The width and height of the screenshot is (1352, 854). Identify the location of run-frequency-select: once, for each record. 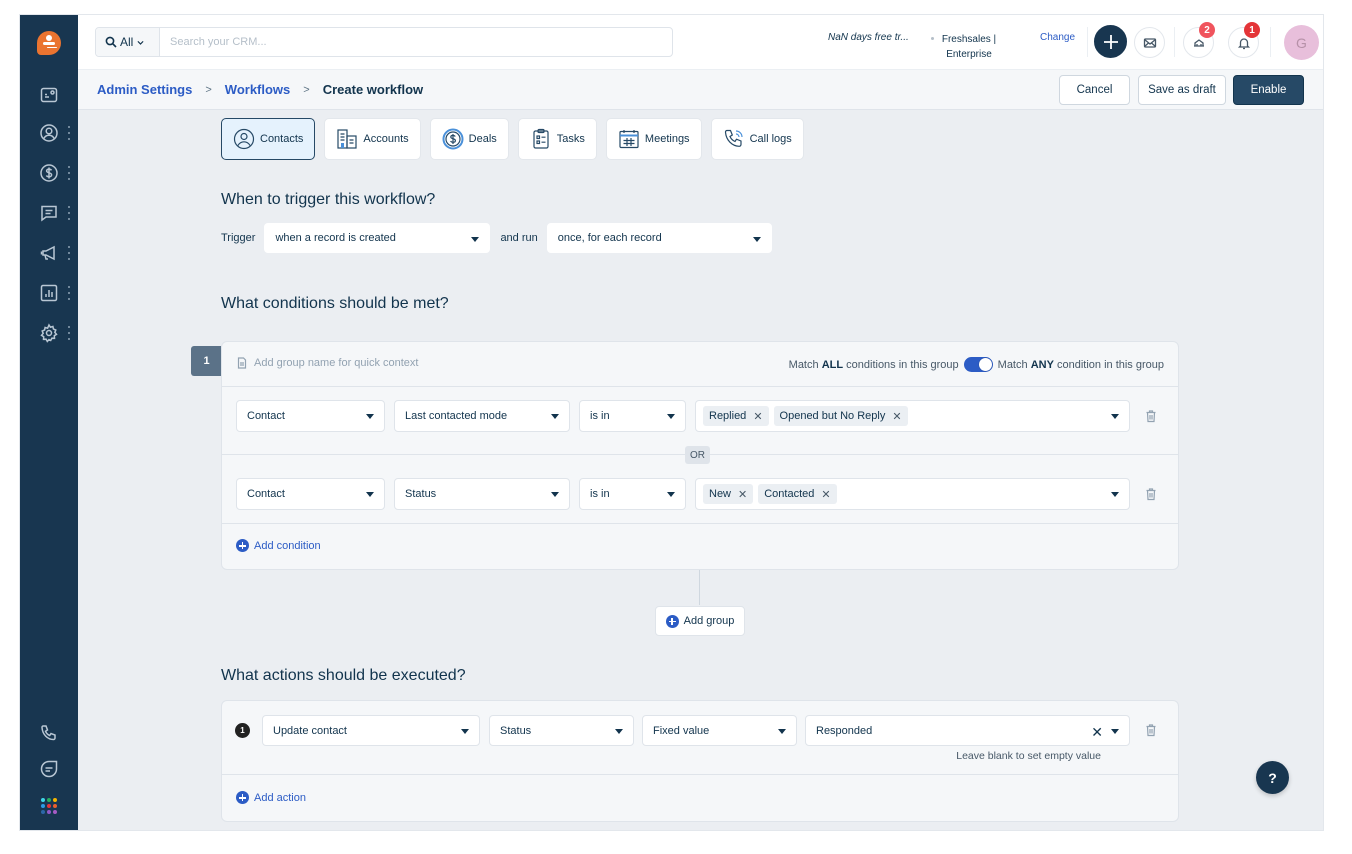
(659, 238).